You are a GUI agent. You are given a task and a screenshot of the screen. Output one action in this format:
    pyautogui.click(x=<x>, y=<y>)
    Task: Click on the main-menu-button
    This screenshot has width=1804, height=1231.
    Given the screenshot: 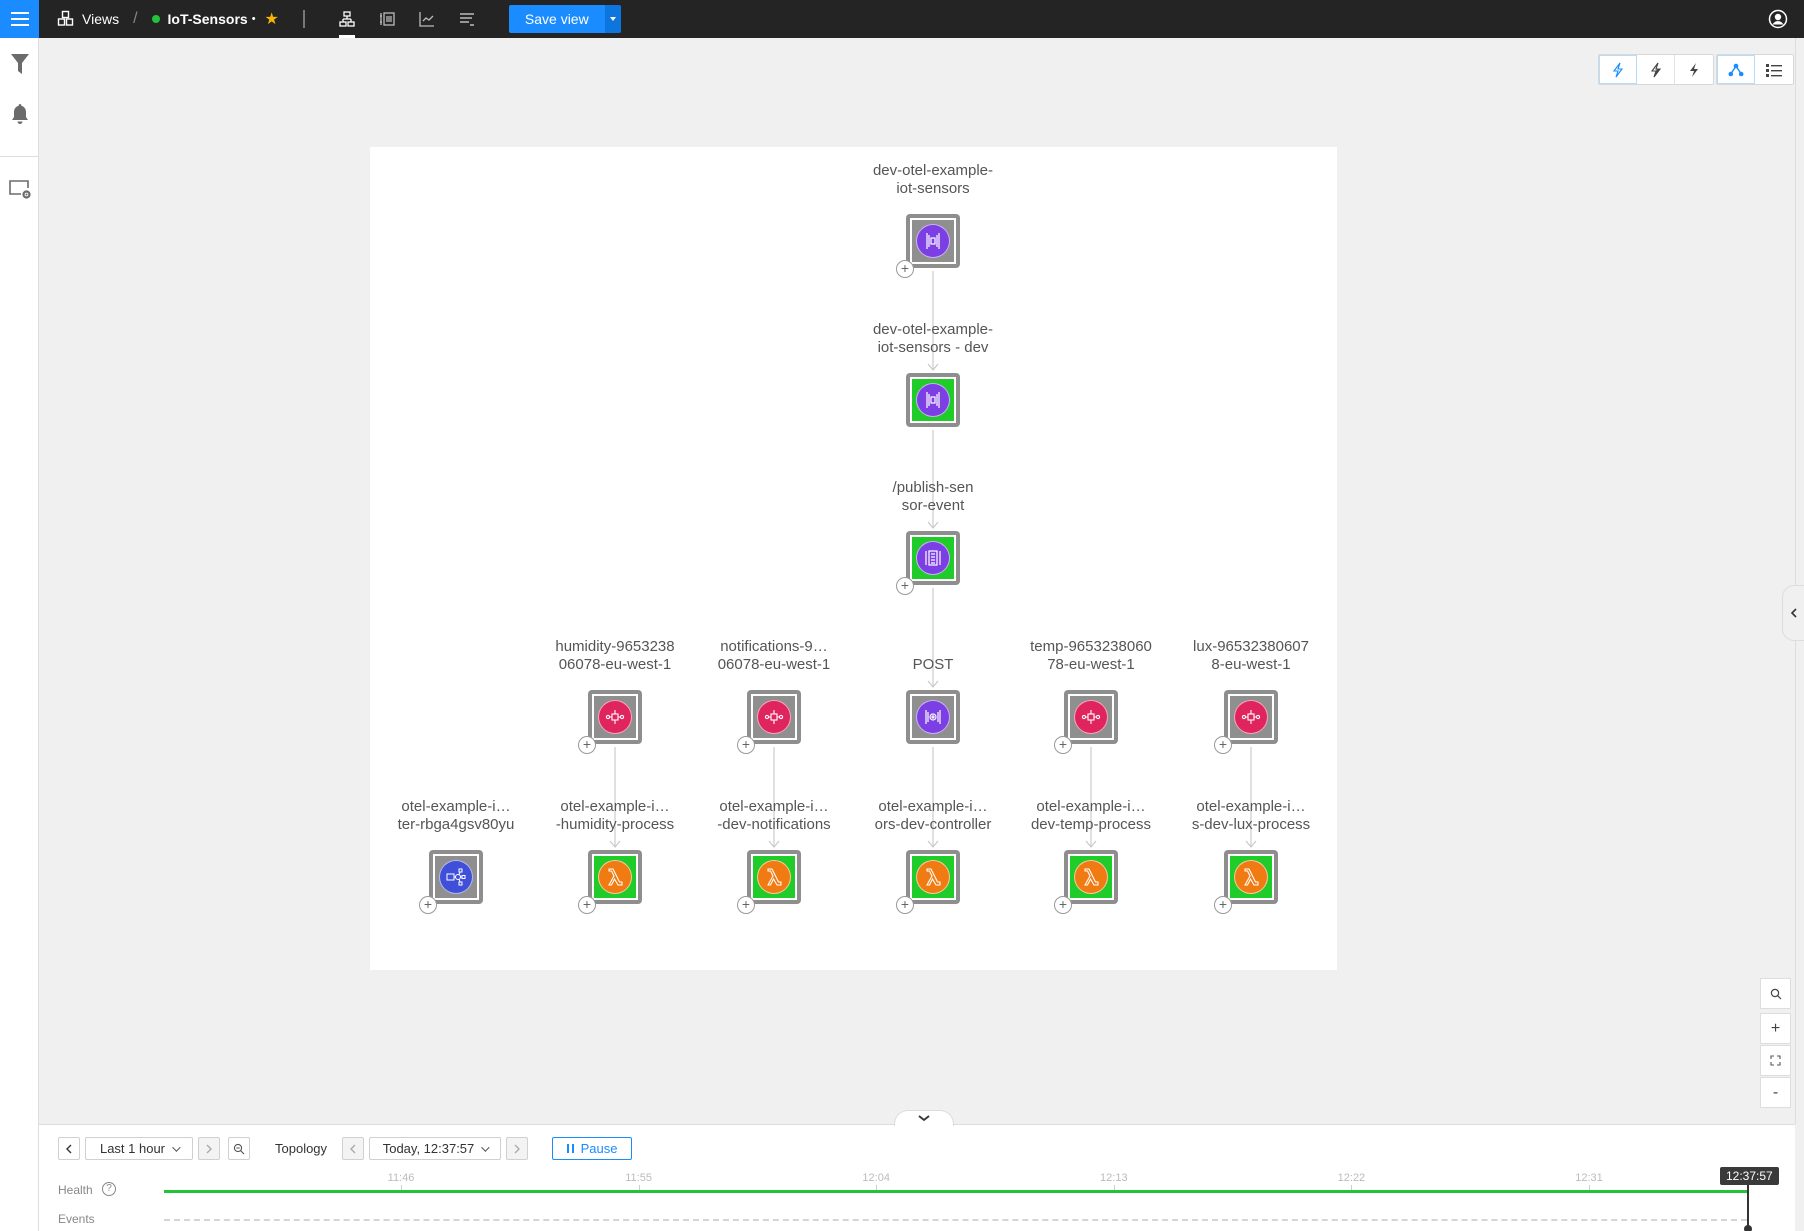 What is the action you would take?
    pyautogui.click(x=19, y=19)
    